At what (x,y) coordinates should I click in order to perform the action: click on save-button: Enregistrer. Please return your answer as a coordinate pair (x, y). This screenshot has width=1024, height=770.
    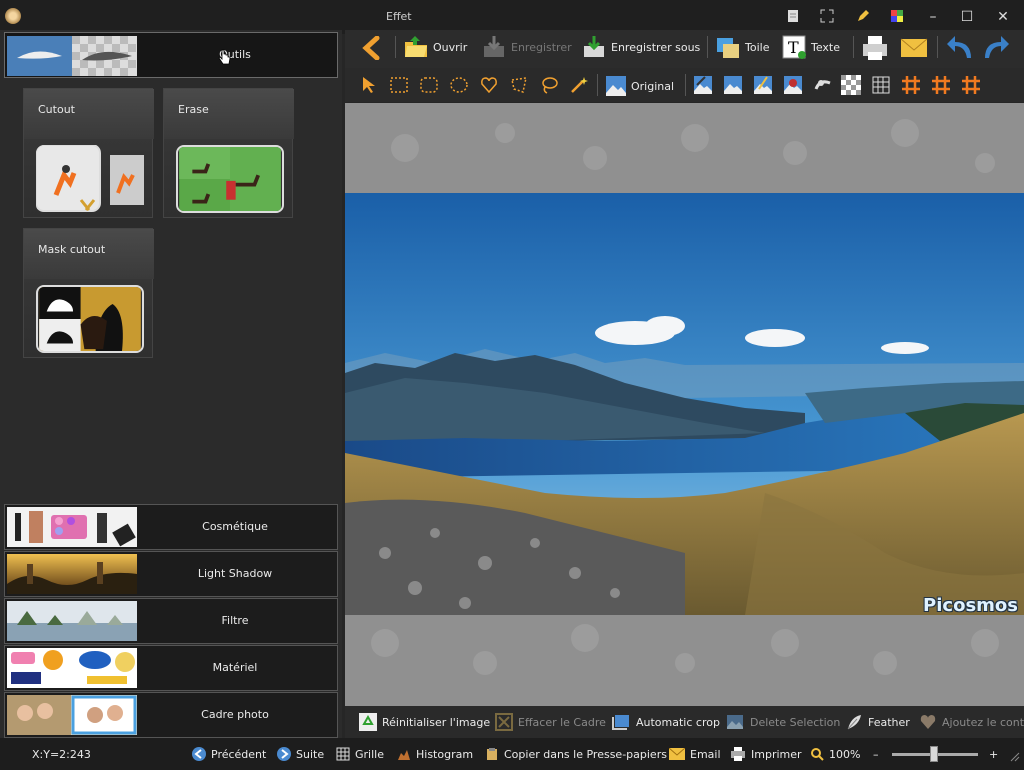
    Looking at the image, I should click on (526, 47).